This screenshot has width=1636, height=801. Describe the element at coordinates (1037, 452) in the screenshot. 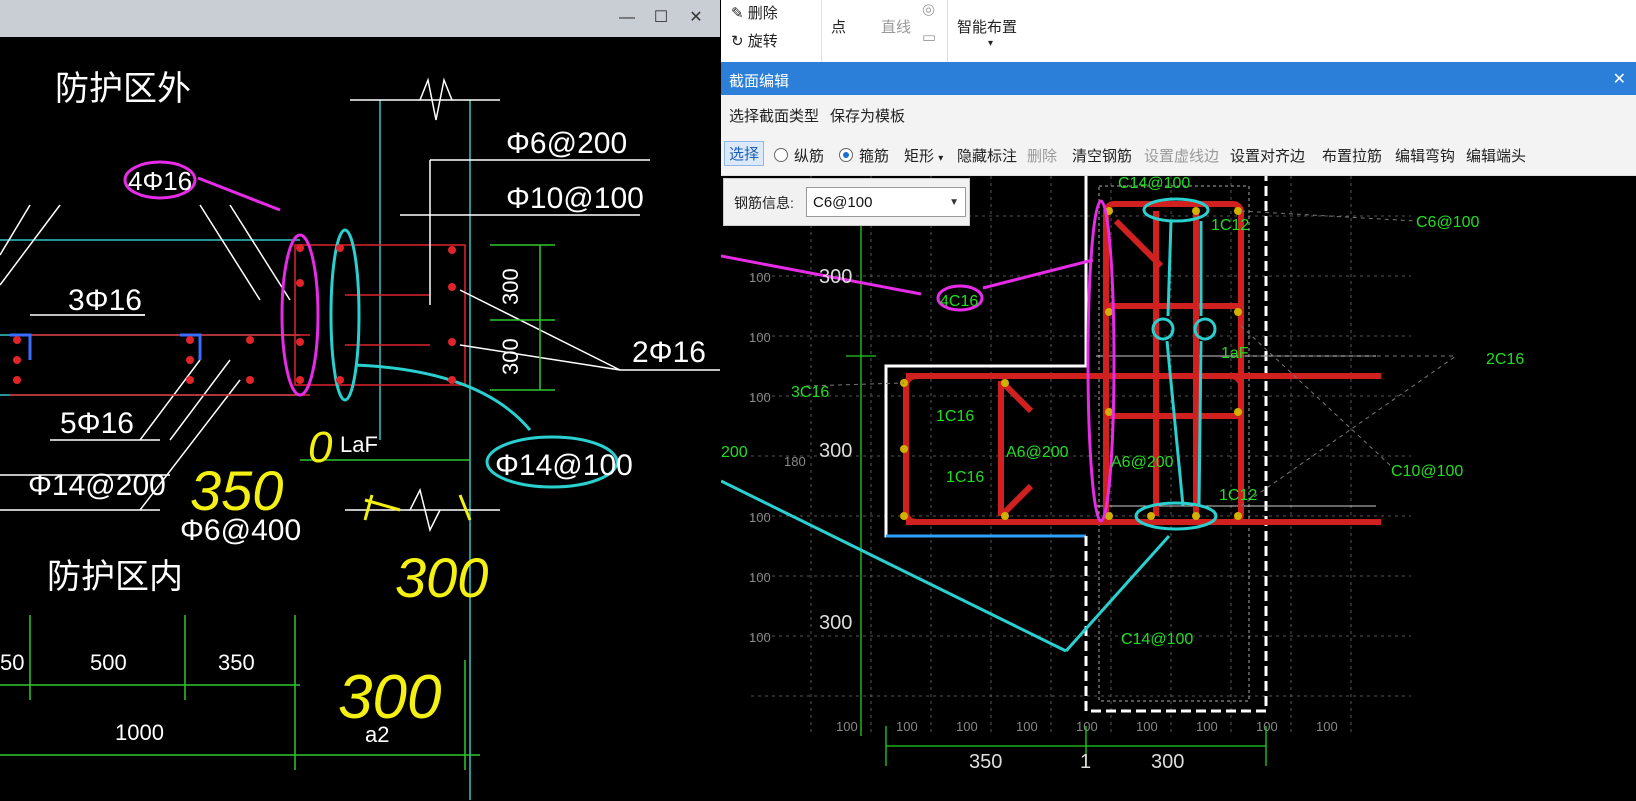

I see `label-a6-200-a: A6@200` at that location.